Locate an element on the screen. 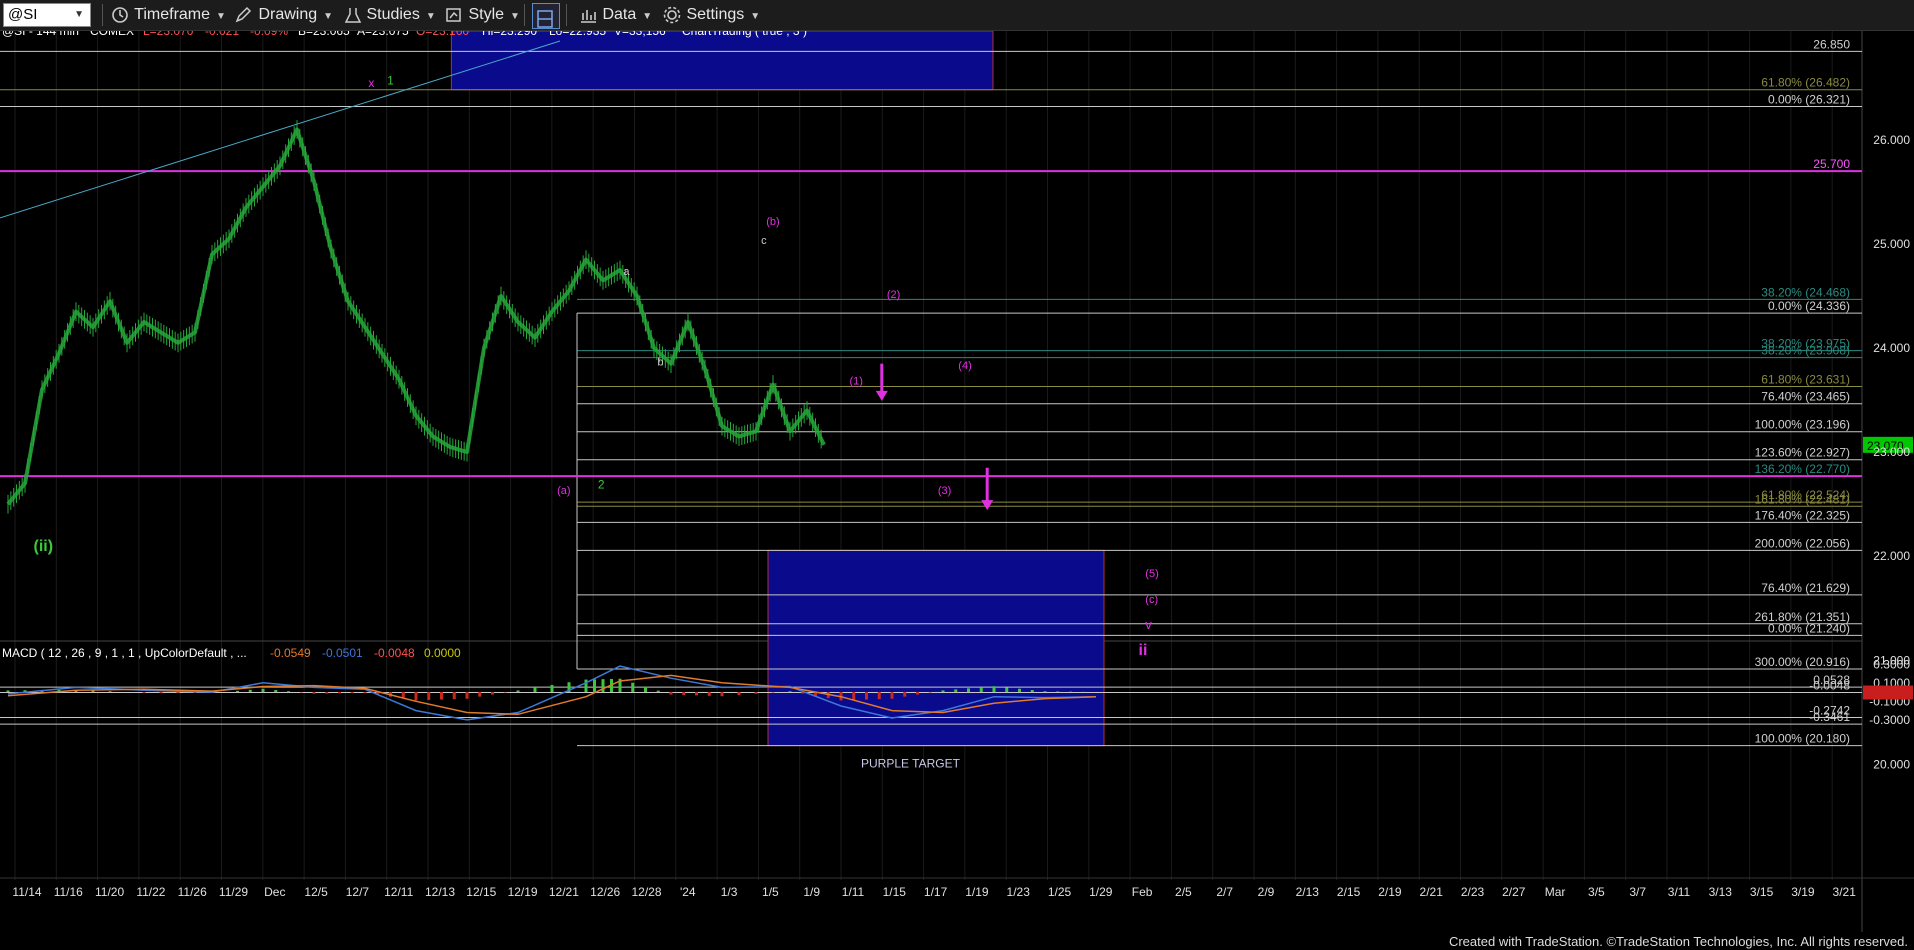 The height and width of the screenshot is (950, 1914). fib-level-label: 176.40% (22.325) is located at coordinates (1802, 515).